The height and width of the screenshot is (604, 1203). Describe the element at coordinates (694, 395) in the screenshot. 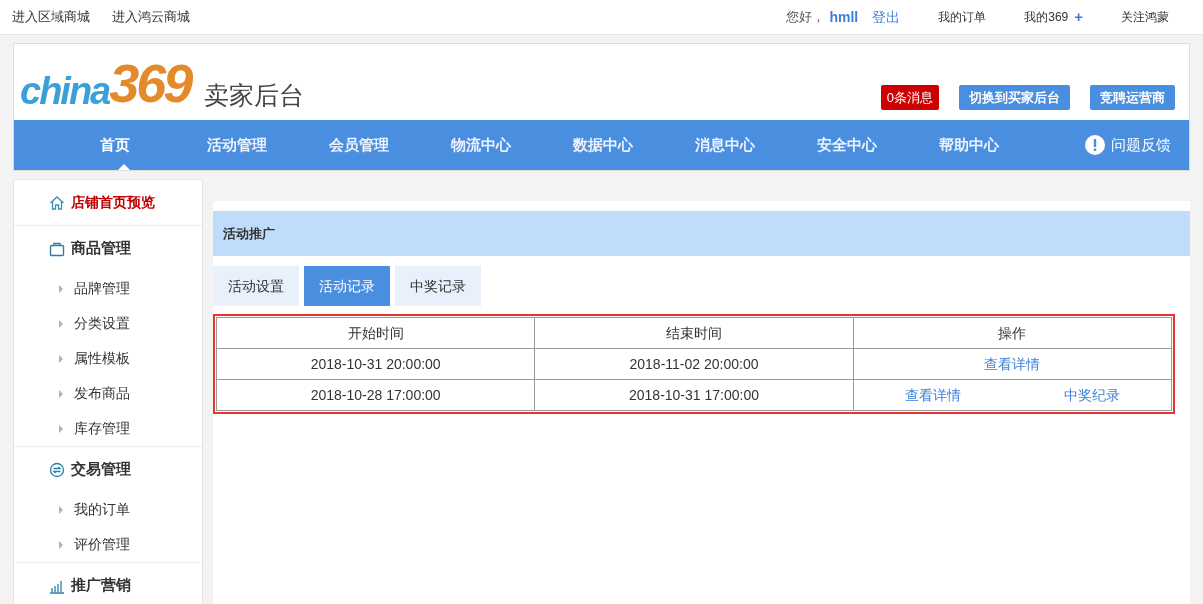

I see `table-cell: 2018-10-31 17:00:00` at that location.